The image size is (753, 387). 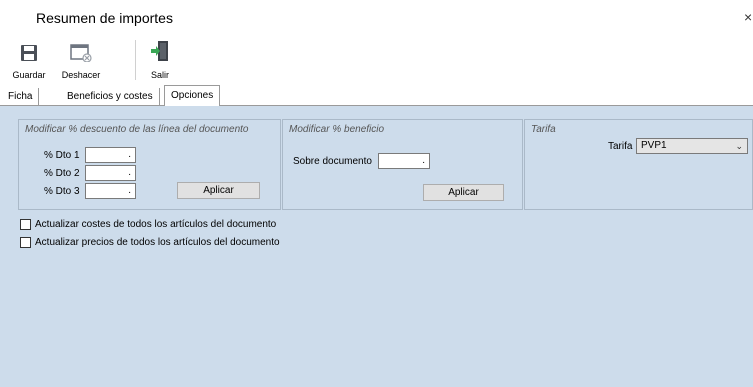 What do you see at coordinates (376, 96) in the screenshot?
I see `tab-bar: Ficha Beneficios y costes Opciones` at bounding box center [376, 96].